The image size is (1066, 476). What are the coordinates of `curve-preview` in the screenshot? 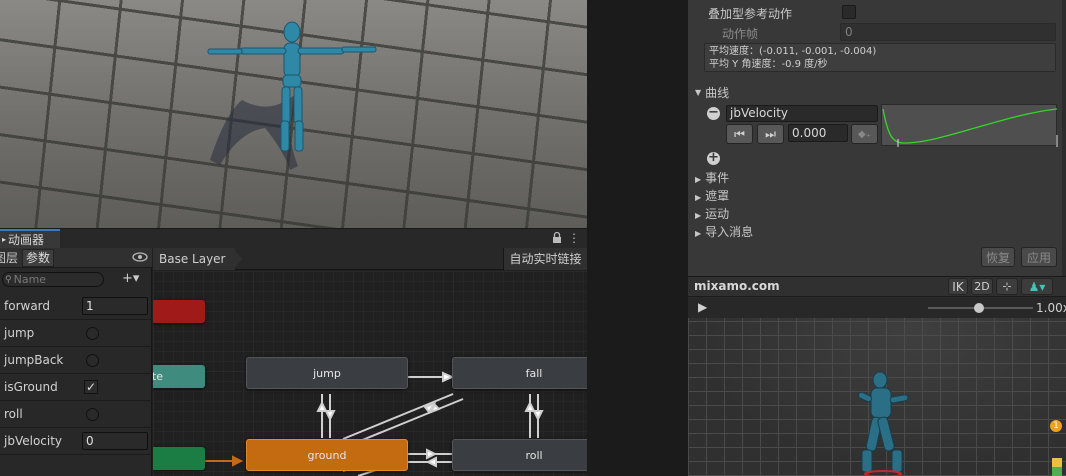 It's located at (969, 125).